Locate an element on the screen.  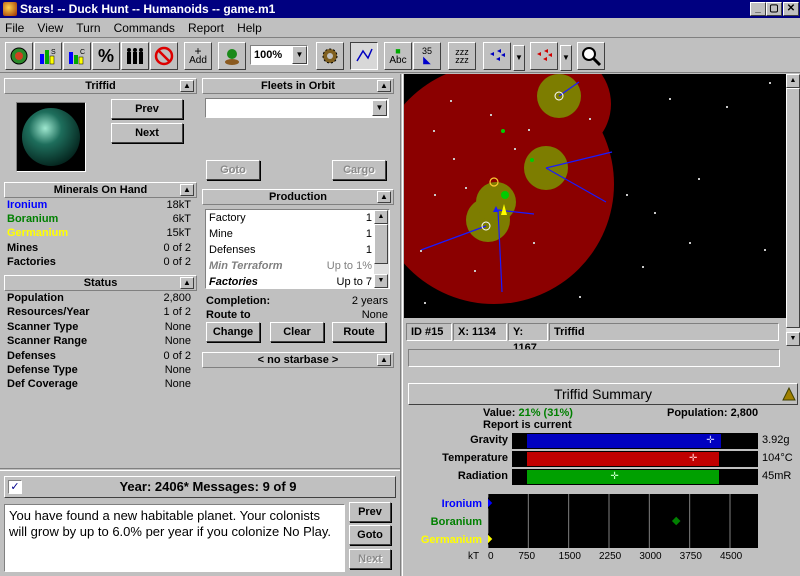
fleet-select-dropdown: ▼ is located at coordinates (379, 108).